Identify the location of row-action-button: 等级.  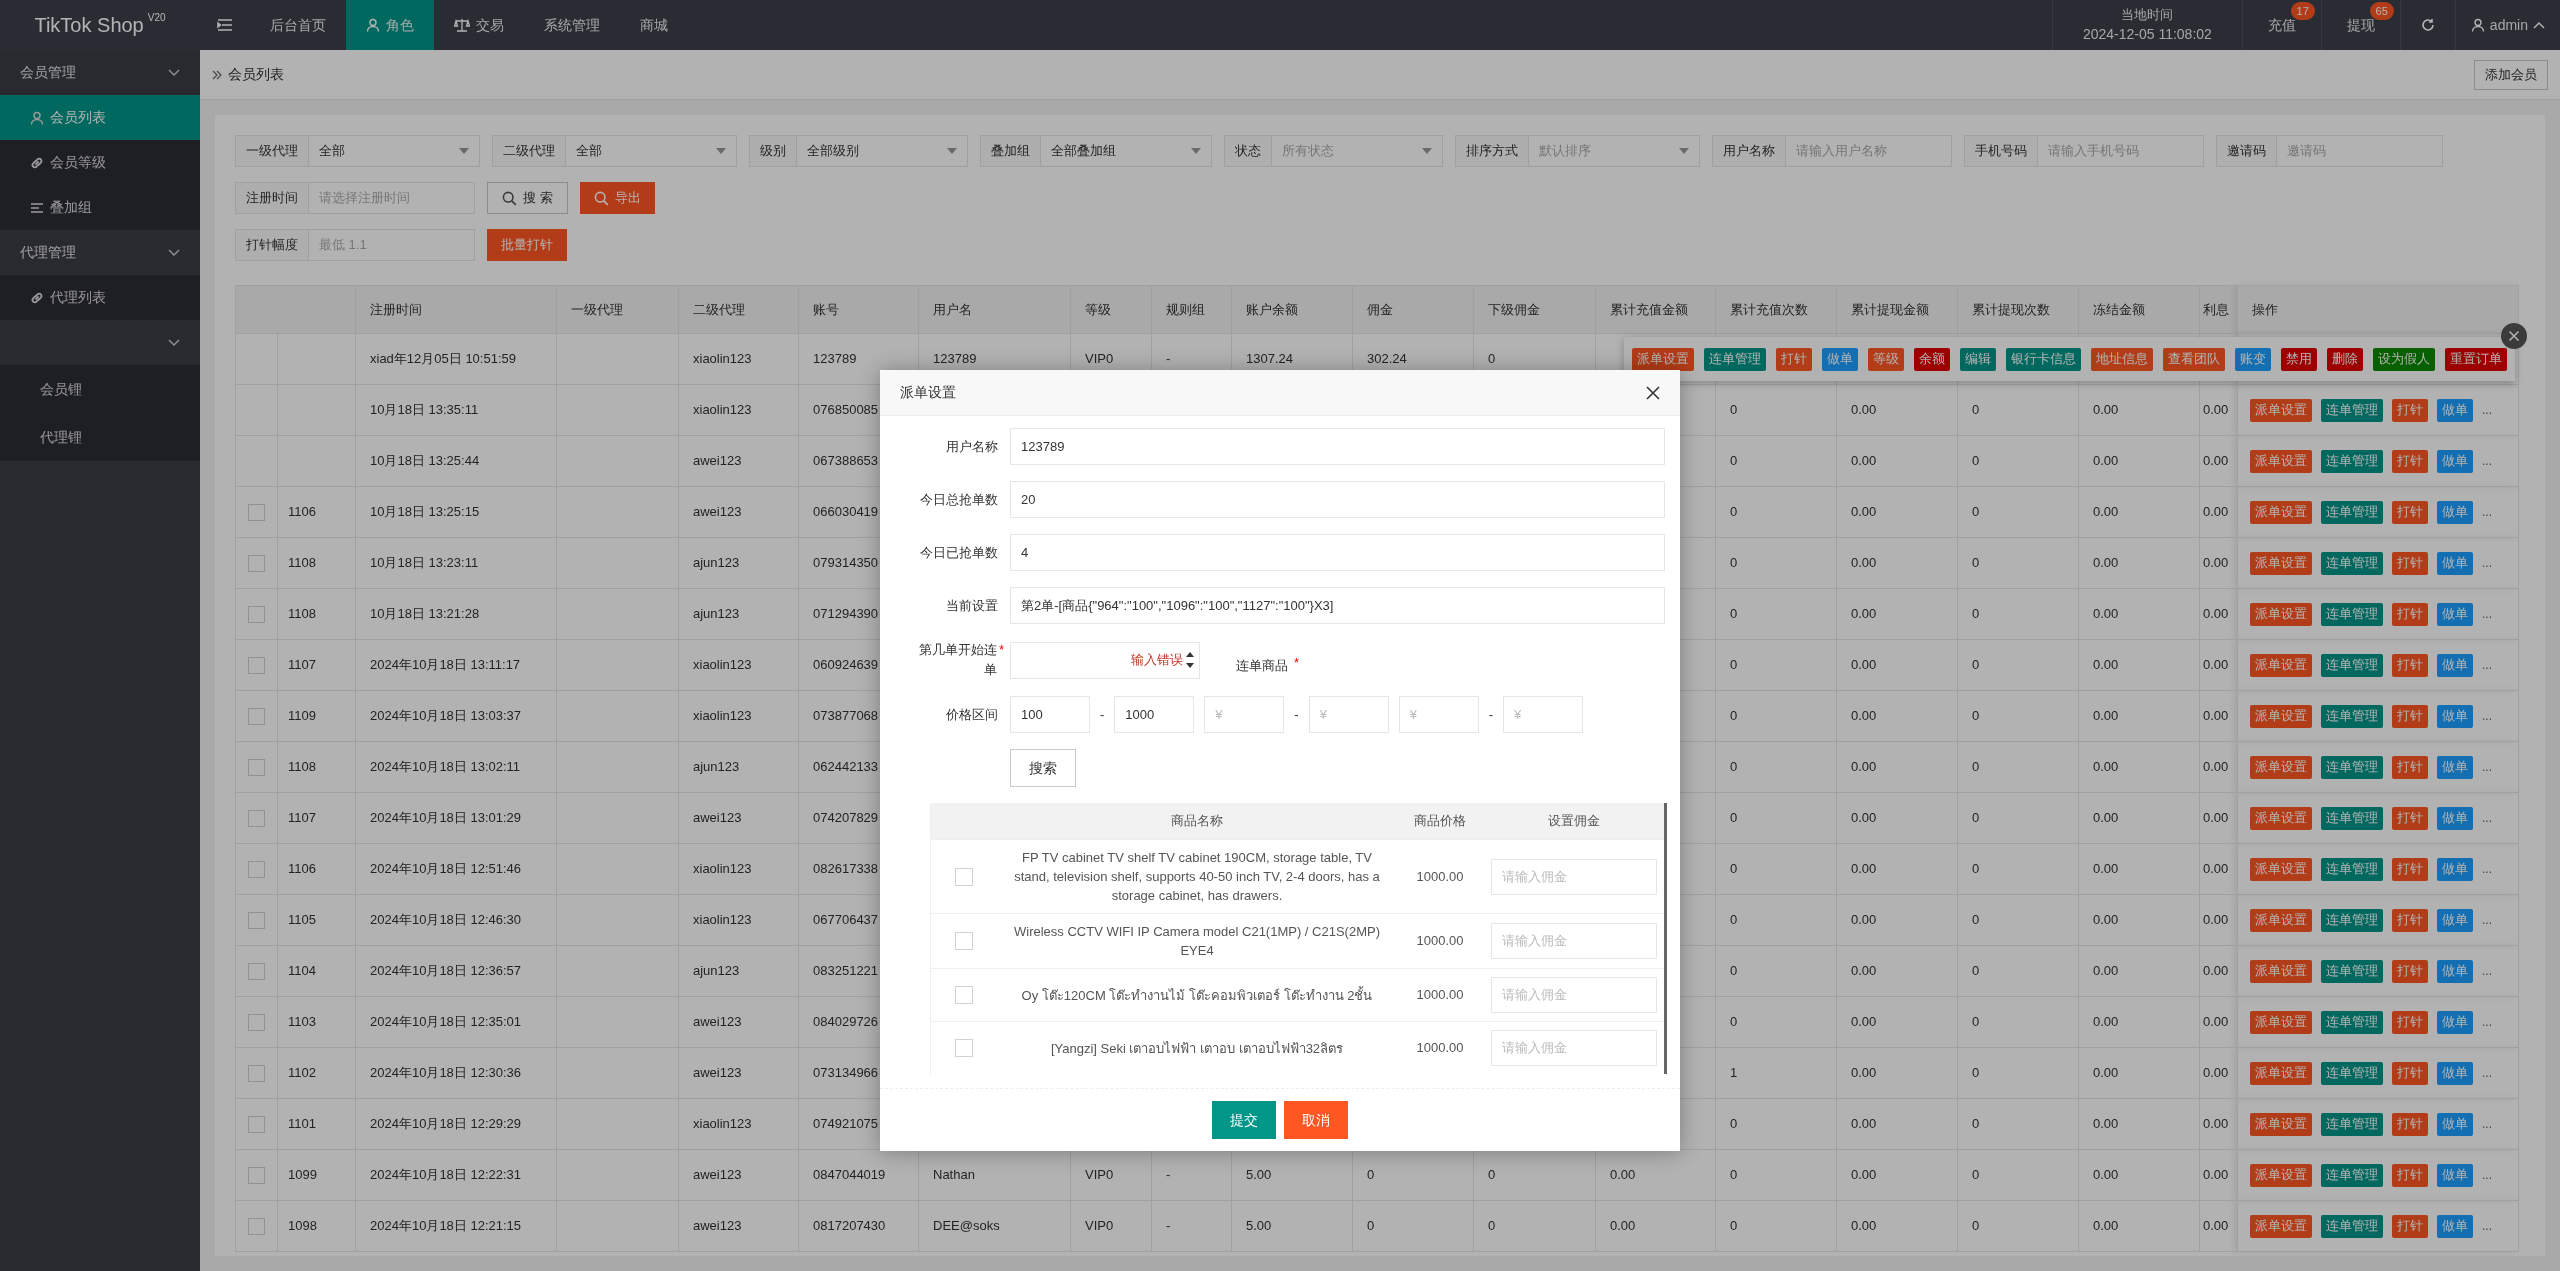
(1886, 359).